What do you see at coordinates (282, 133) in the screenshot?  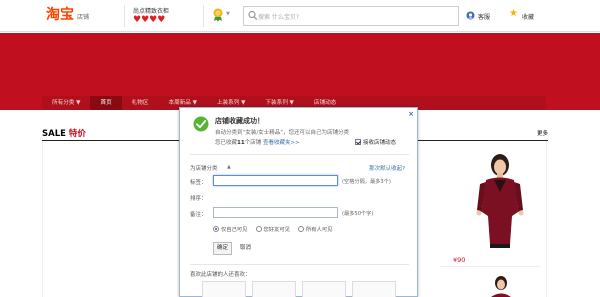 I see `dialog-description: 自动分类到“女装/女士精品”，您还可以自己为店铺分类` at bounding box center [282, 133].